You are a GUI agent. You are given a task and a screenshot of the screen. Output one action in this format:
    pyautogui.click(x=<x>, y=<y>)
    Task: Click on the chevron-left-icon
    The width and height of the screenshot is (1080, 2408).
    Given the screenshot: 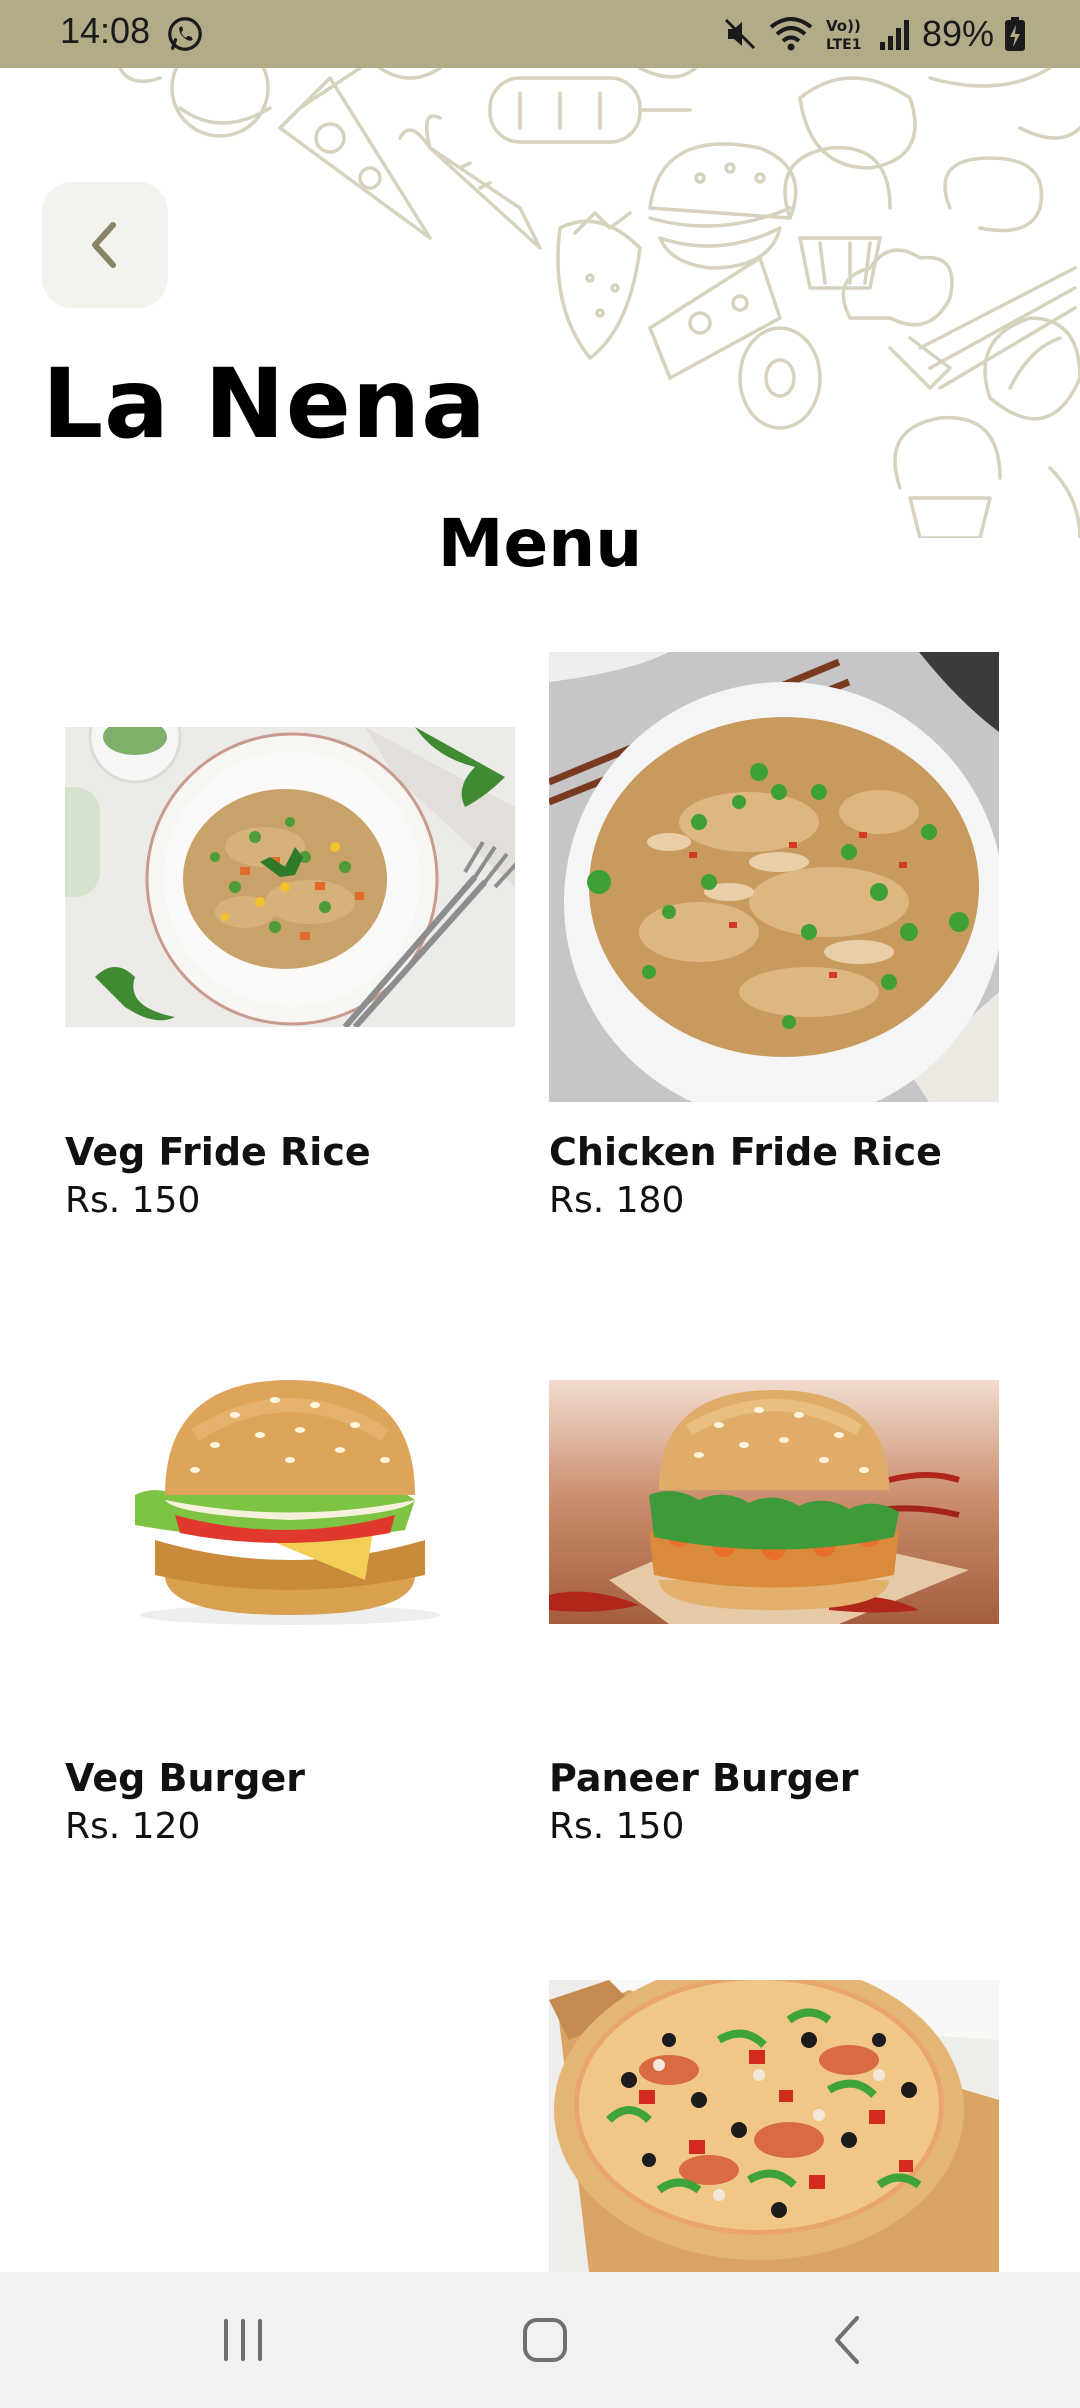 What is the action you would take?
    pyautogui.click(x=104, y=245)
    